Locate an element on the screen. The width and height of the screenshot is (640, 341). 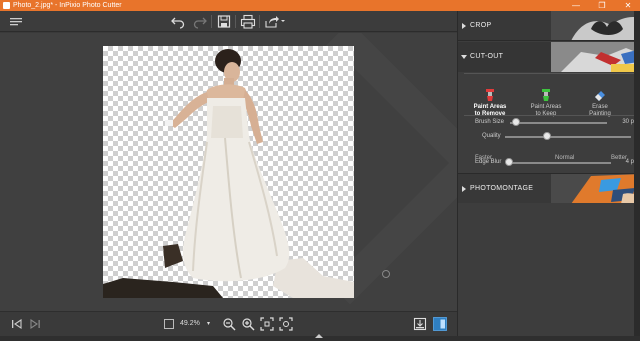
collapse-arrow-icon is located at coordinates (319, 336).